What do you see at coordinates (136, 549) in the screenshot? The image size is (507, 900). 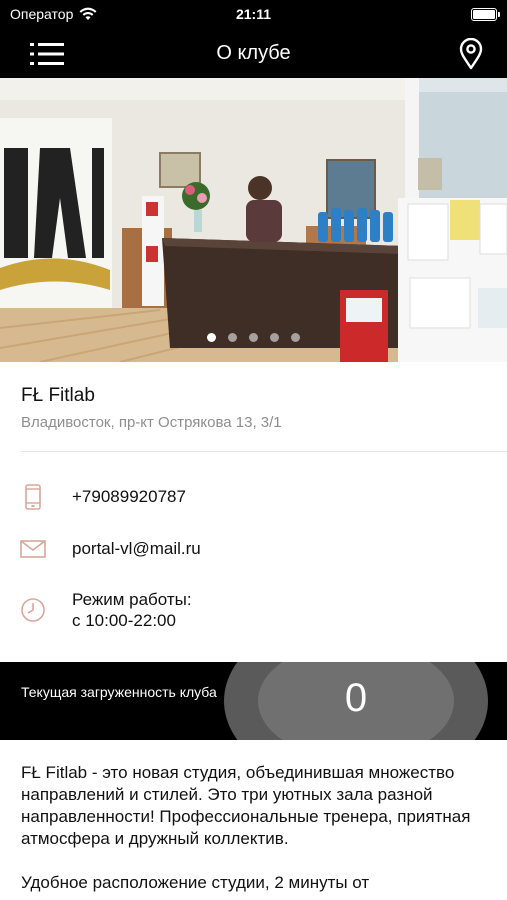 I see `email-address: portal-vl@mail.ru` at bounding box center [136, 549].